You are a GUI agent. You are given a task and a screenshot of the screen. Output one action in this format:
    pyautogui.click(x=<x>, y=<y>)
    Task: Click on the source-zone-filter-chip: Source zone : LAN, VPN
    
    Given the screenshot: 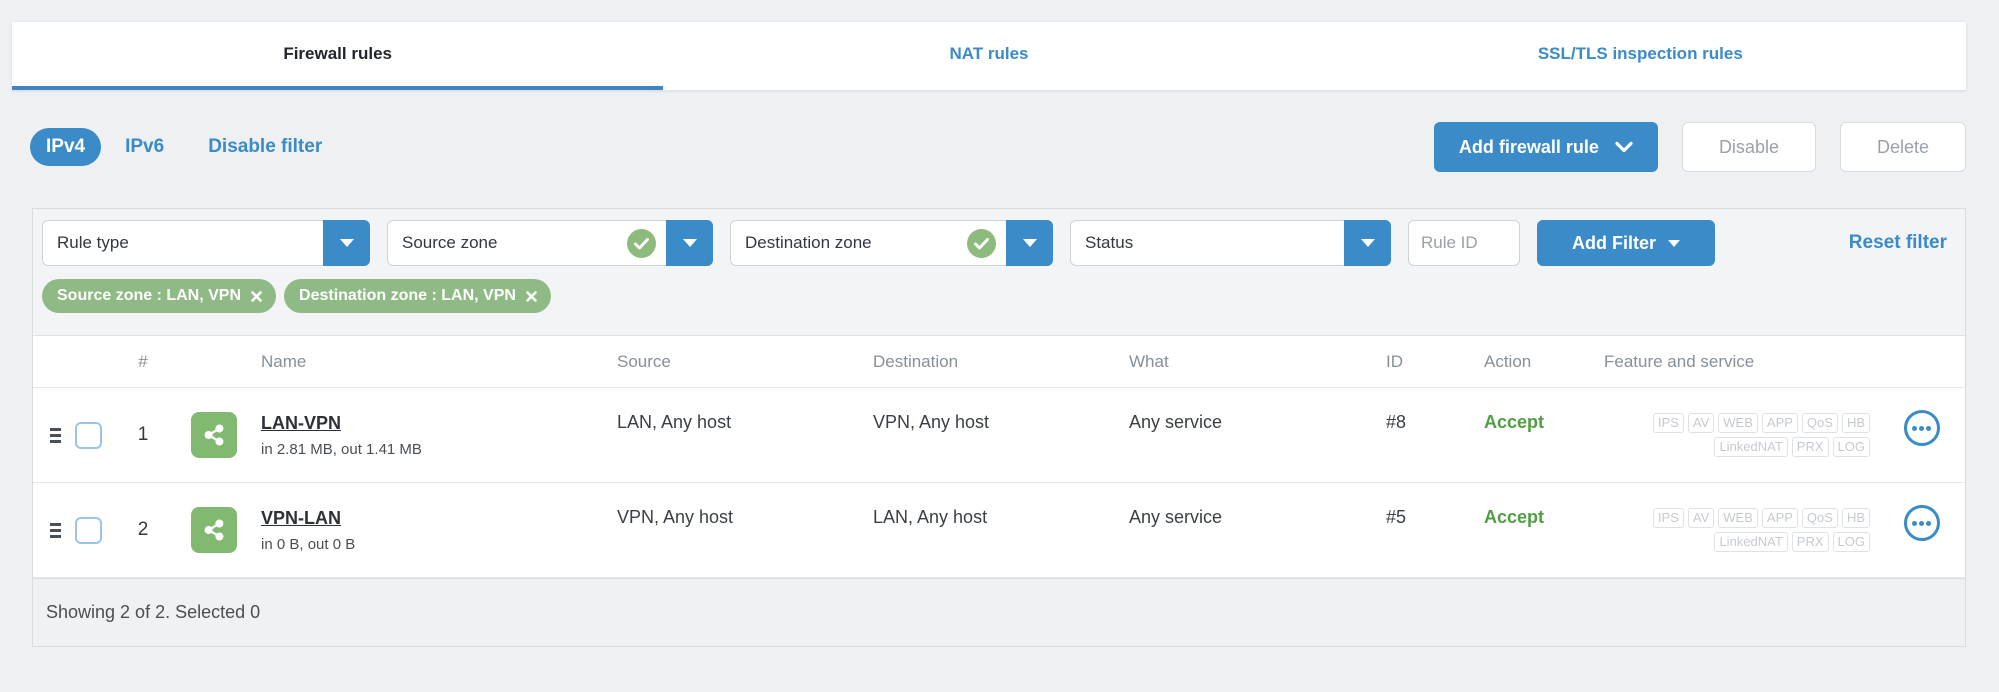 What is the action you would take?
    pyautogui.click(x=159, y=296)
    